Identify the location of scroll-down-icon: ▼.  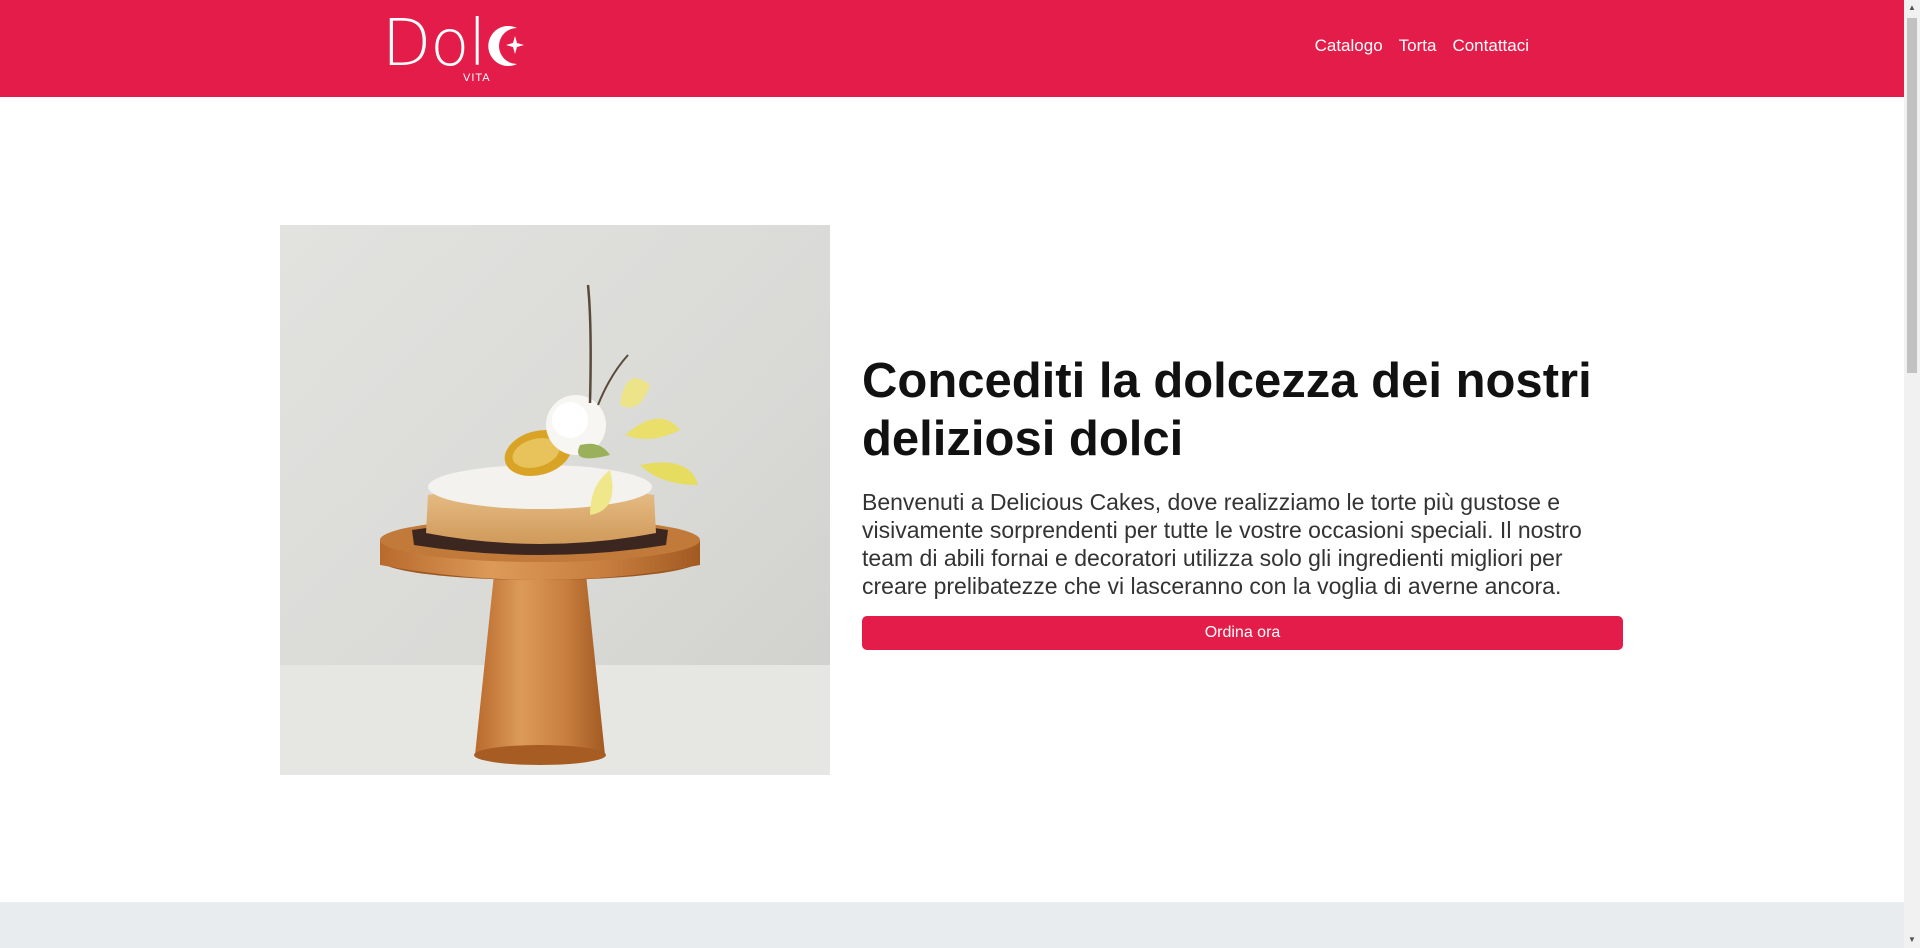
(1912, 940).